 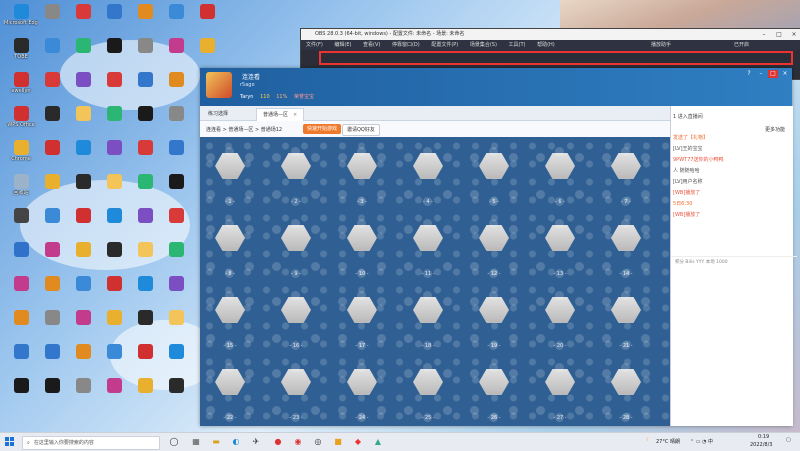 What do you see at coordinates (648, 440) in the screenshot?
I see `weather-icon: ☾` at bounding box center [648, 440].